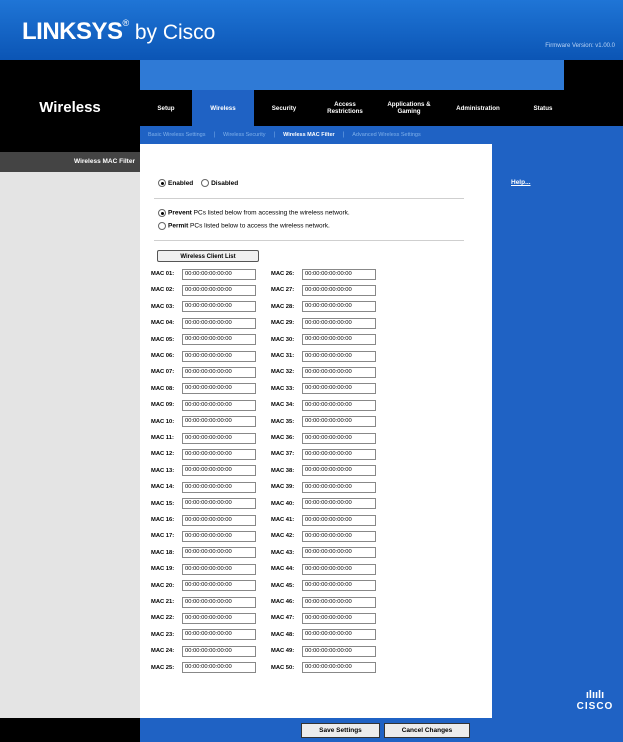 This screenshot has height=742, width=623. Describe the element at coordinates (345, 108) in the screenshot. I see `tab-access-restrictions: Access Restrictions` at that location.